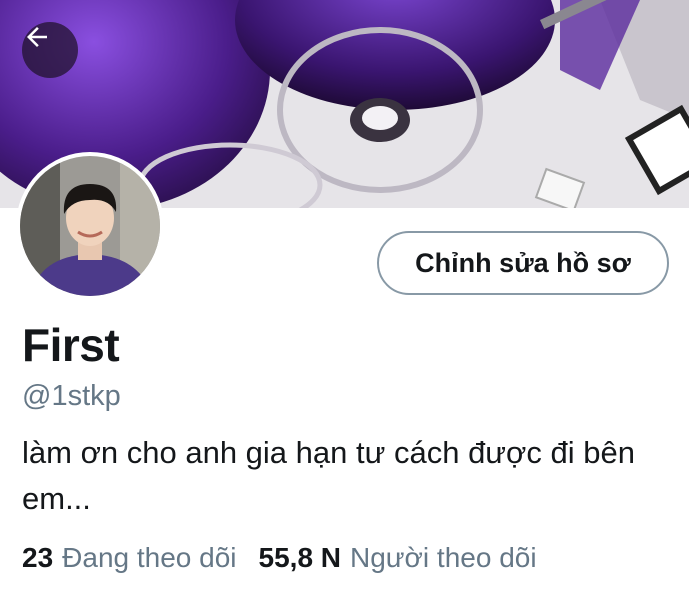 This screenshot has height=600, width=689. I want to click on following-link: 23 Đang theo dõi, so click(129, 558).